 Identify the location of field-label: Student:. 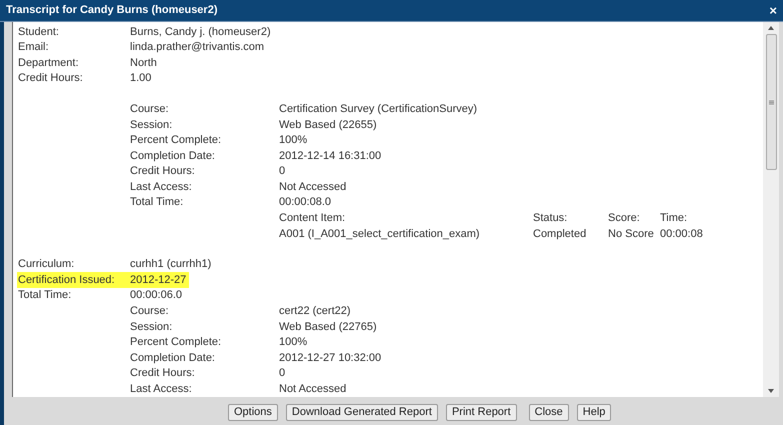
(39, 32).